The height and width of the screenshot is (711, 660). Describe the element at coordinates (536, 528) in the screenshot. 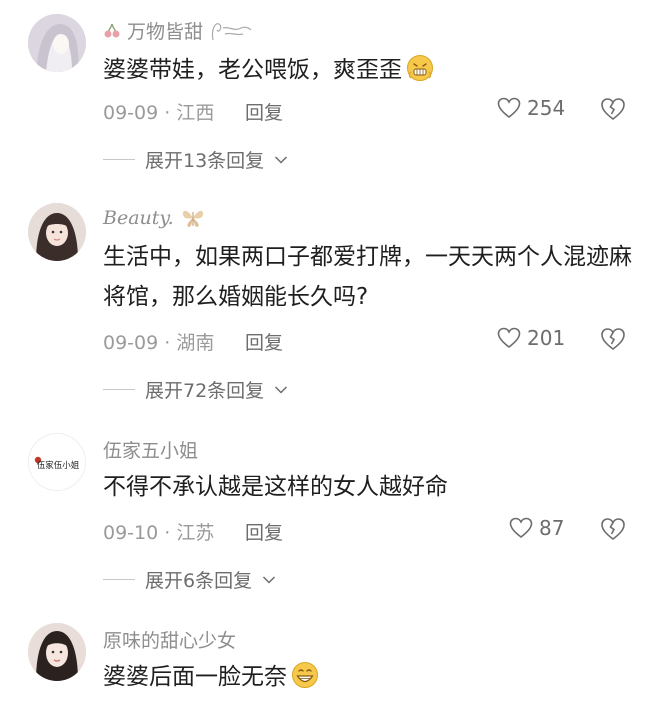

I see `like-button: 87` at that location.